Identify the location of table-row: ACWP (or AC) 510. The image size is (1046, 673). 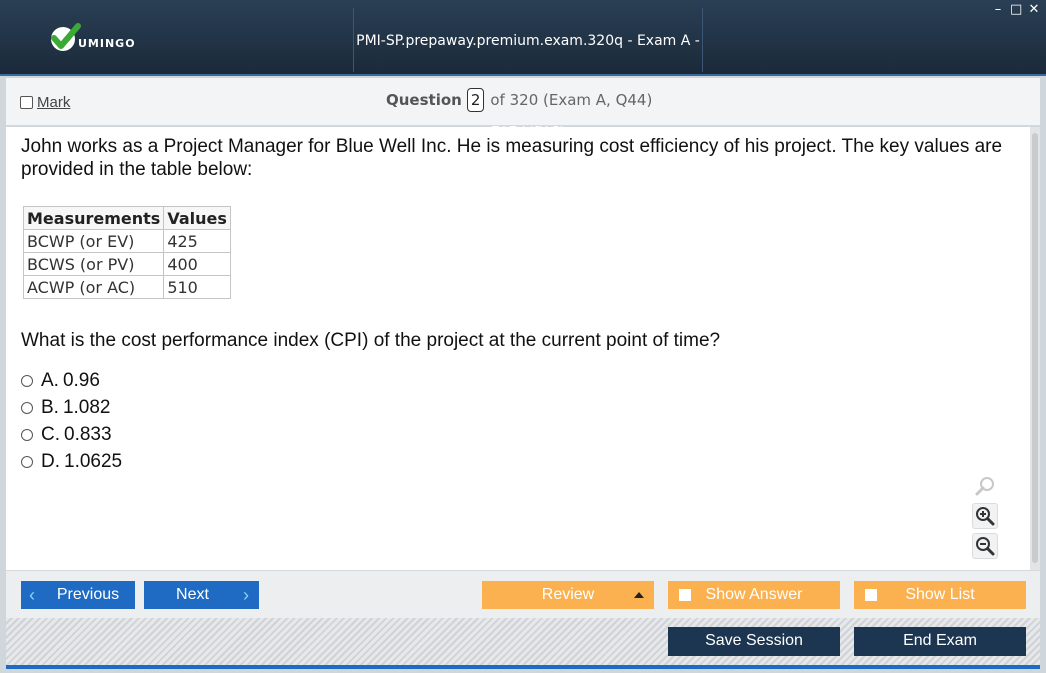
(126, 287).